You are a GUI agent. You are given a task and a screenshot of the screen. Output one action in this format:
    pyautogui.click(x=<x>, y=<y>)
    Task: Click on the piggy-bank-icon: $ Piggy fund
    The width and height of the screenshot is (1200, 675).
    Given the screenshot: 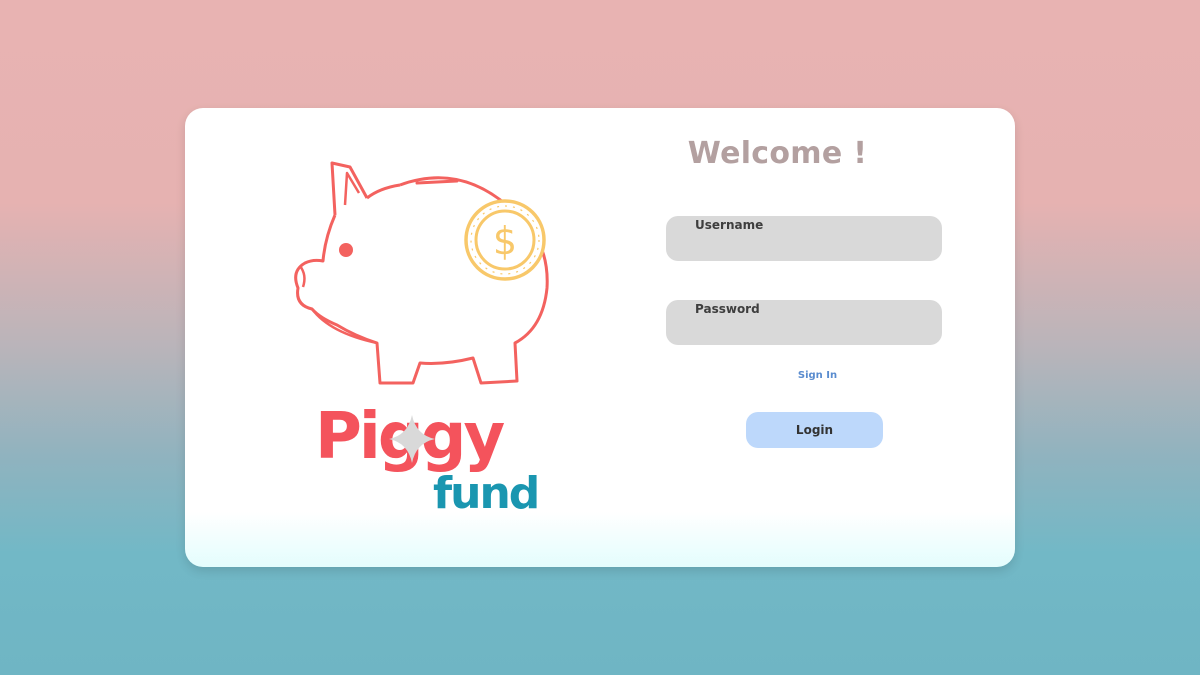 What is the action you would take?
    pyautogui.click(x=421, y=340)
    